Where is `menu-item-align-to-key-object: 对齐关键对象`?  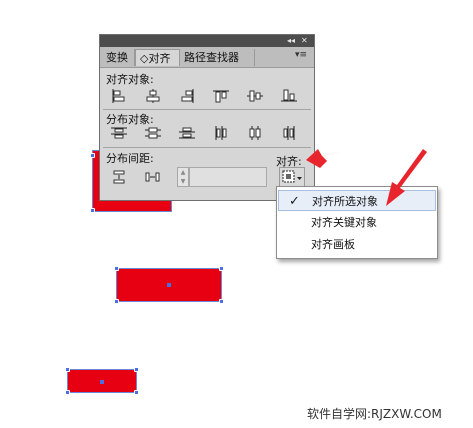 menu-item-align-to-key-object: 对齐关键对象 is located at coordinates (357, 222).